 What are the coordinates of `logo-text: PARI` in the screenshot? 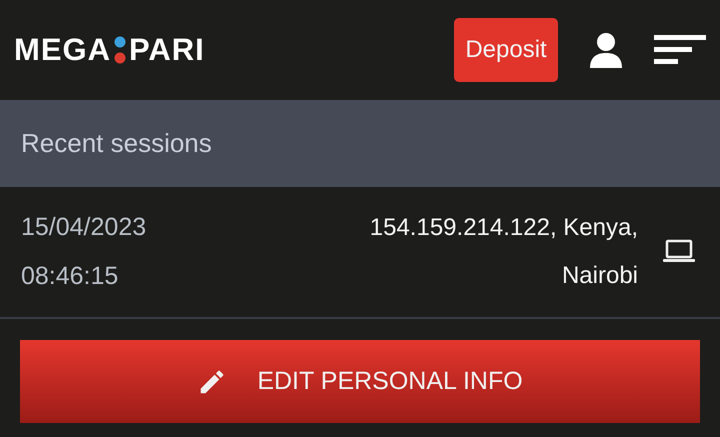 It's located at (167, 49).